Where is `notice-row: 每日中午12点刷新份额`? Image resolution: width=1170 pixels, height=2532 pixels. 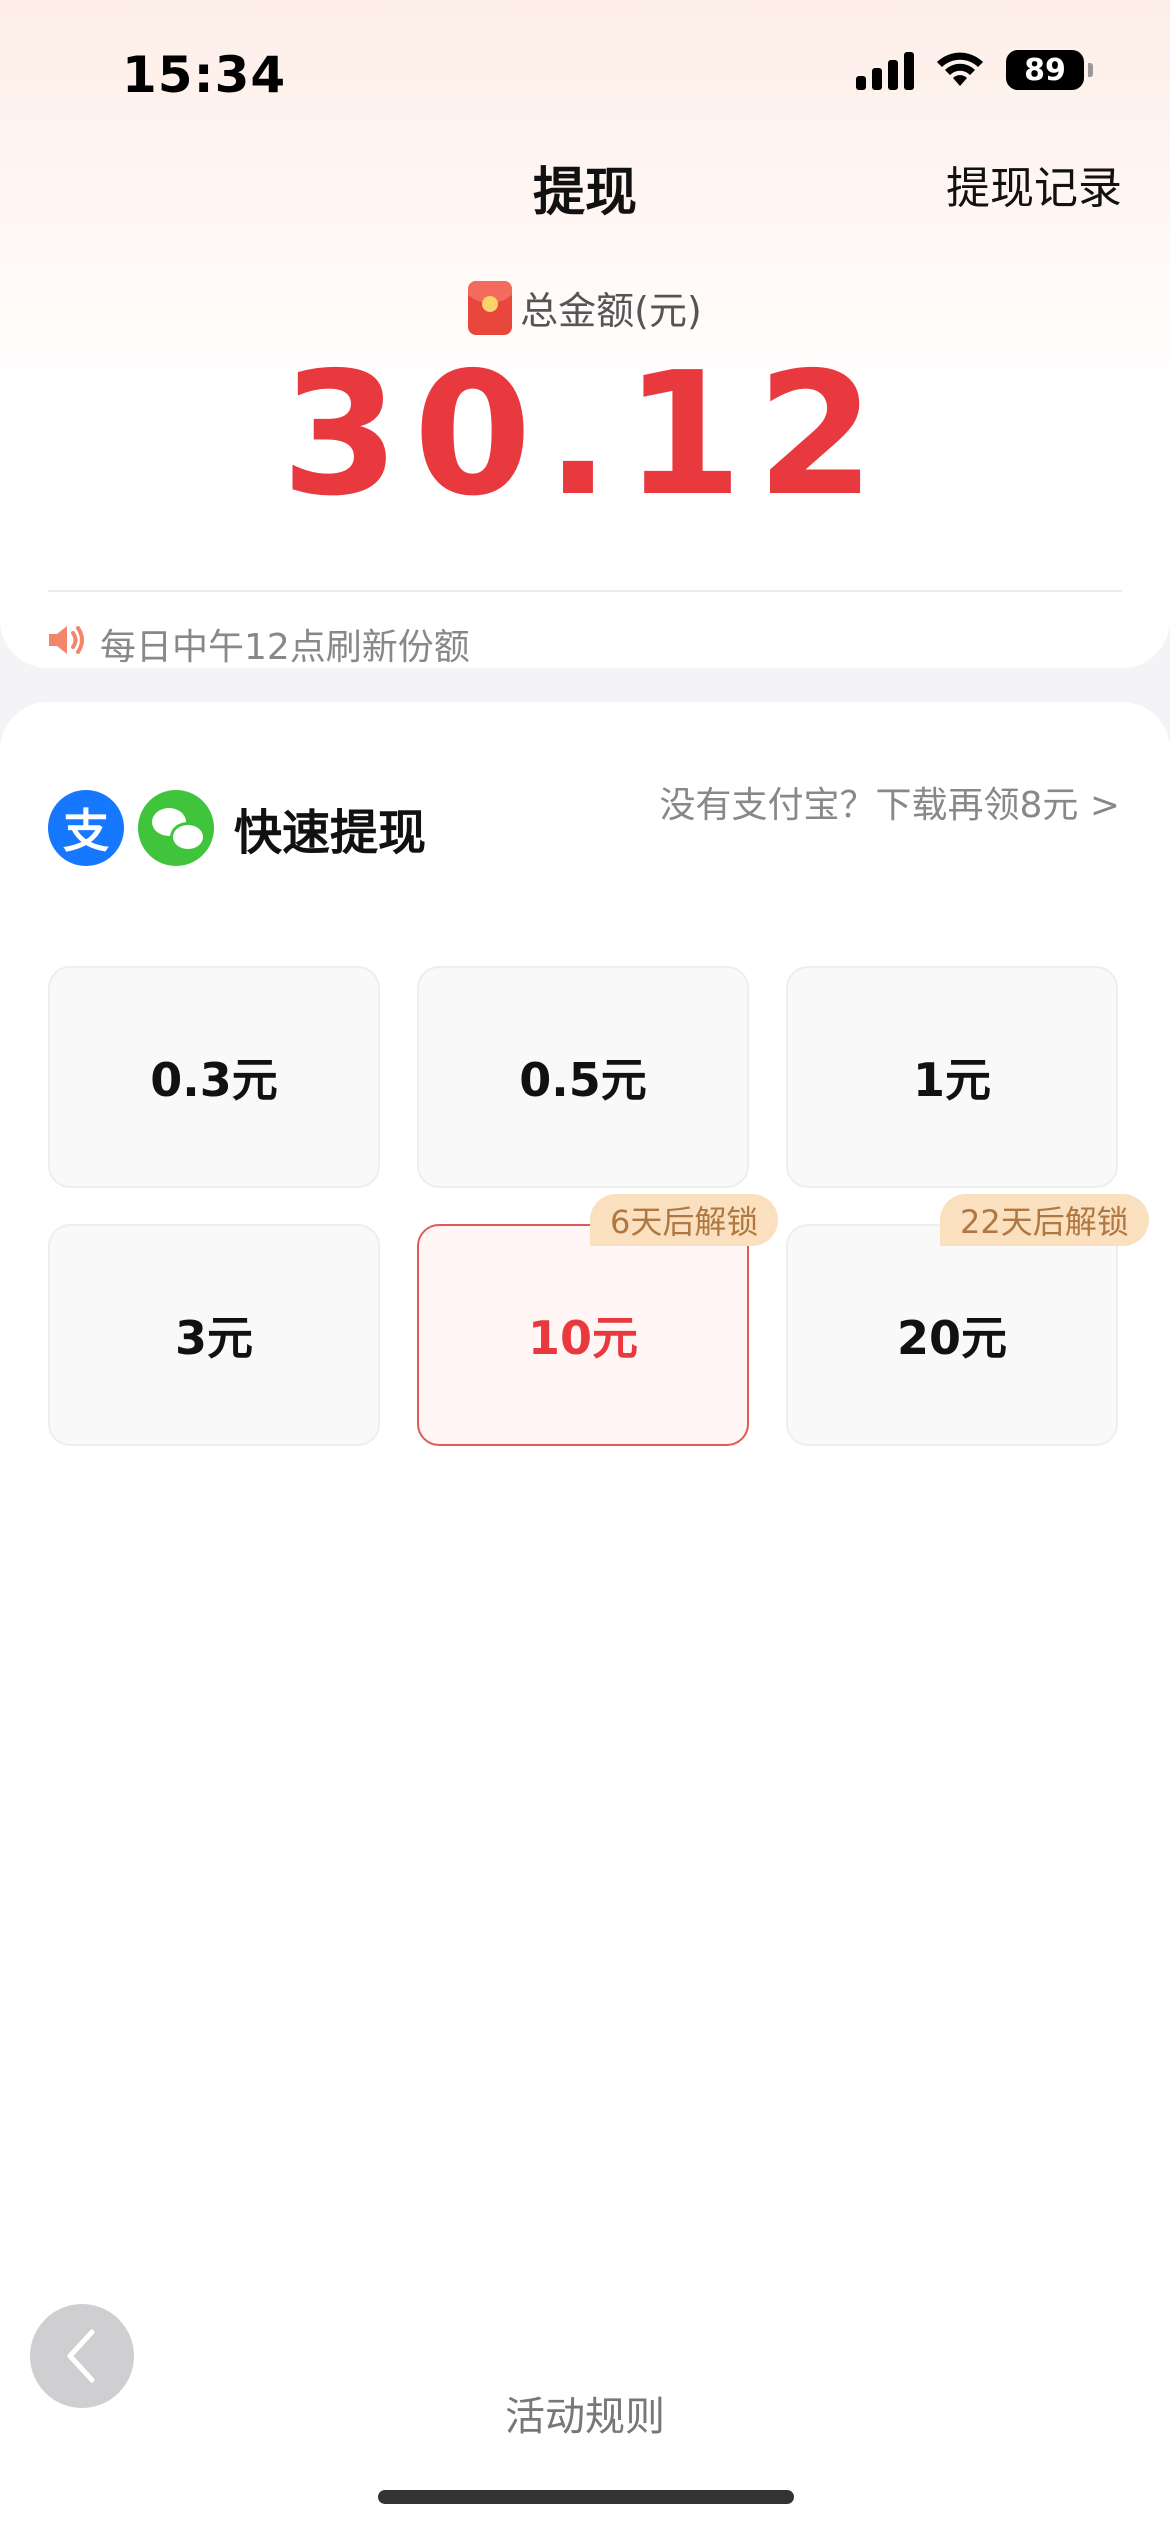 notice-row: 每日中午12点刷新份额 is located at coordinates (258, 644).